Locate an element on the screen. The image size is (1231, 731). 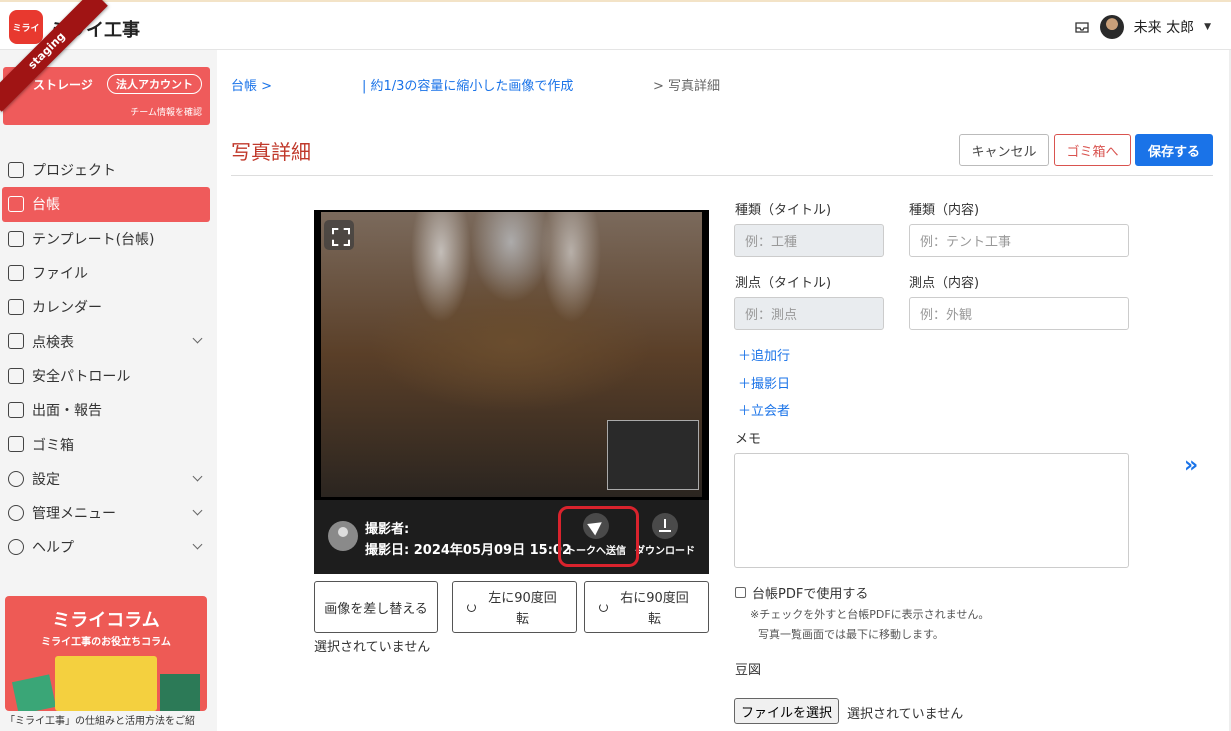
taken-date: 撮影日: 2024年05月09日 15:02 is located at coordinates (468, 550).